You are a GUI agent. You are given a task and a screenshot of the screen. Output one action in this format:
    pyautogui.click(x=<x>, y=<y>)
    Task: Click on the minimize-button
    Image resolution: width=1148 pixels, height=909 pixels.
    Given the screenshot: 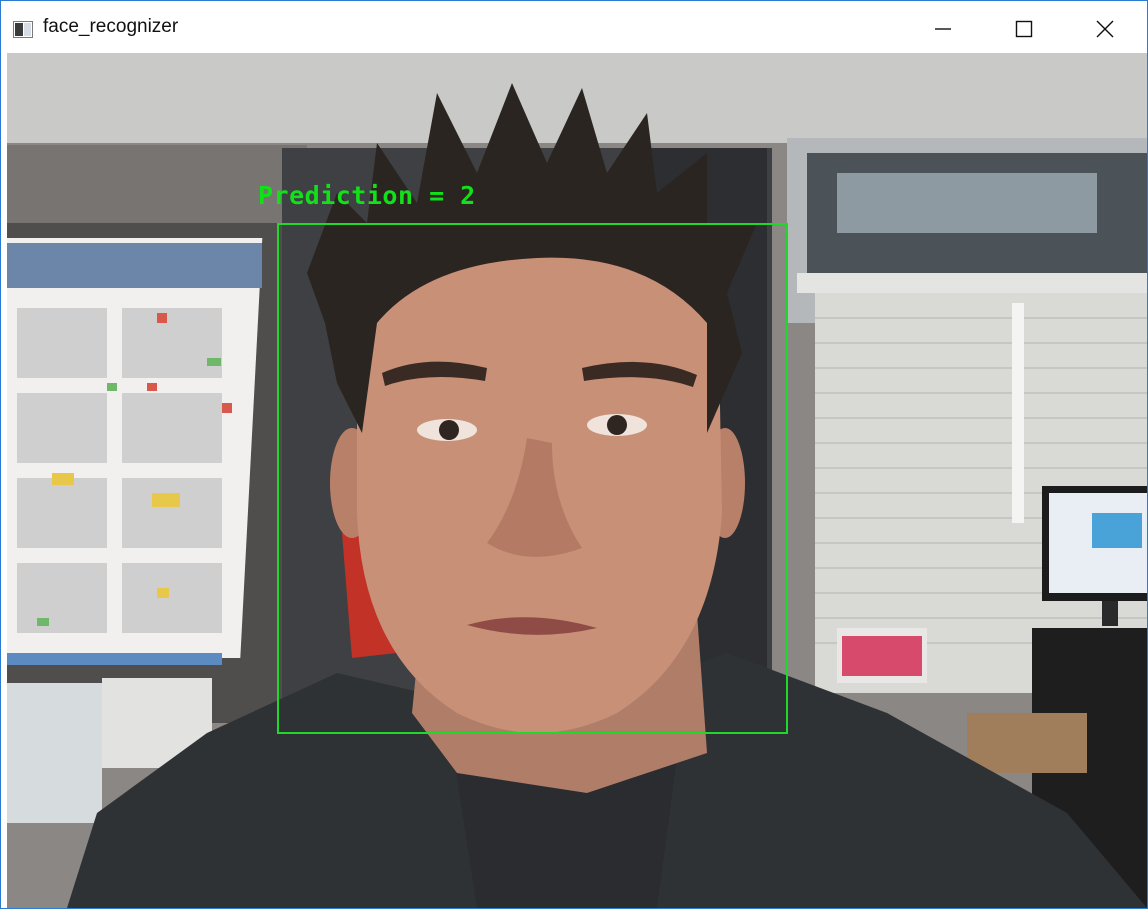 What is the action you would take?
    pyautogui.click(x=943, y=29)
    